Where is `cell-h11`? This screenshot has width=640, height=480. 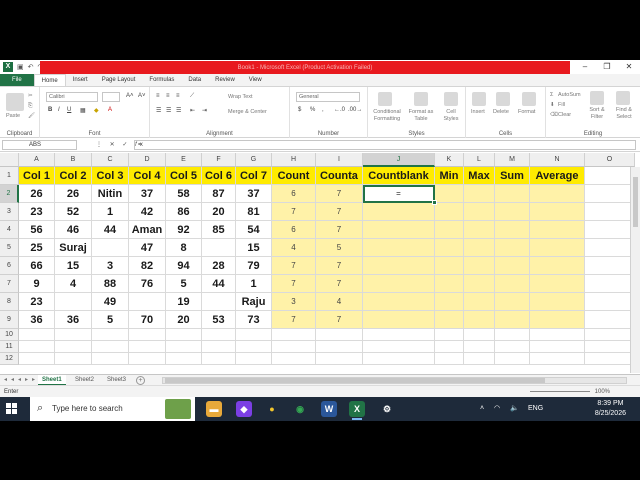 cell-h11 is located at coordinates (294, 347).